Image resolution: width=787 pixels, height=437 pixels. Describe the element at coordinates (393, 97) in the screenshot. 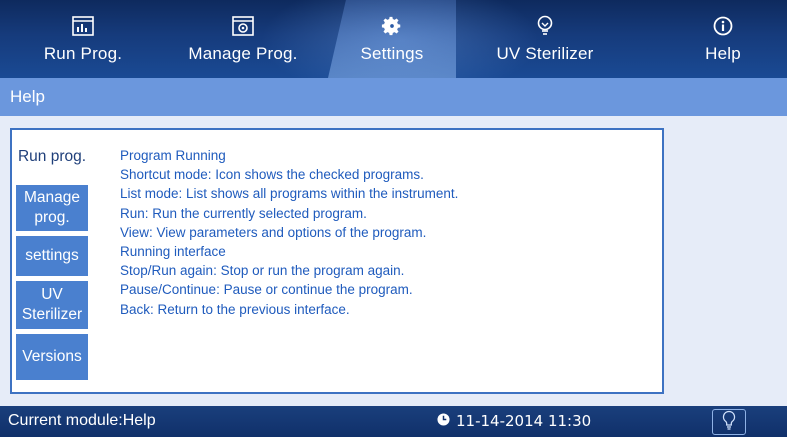

I see `page-title: Help` at that location.